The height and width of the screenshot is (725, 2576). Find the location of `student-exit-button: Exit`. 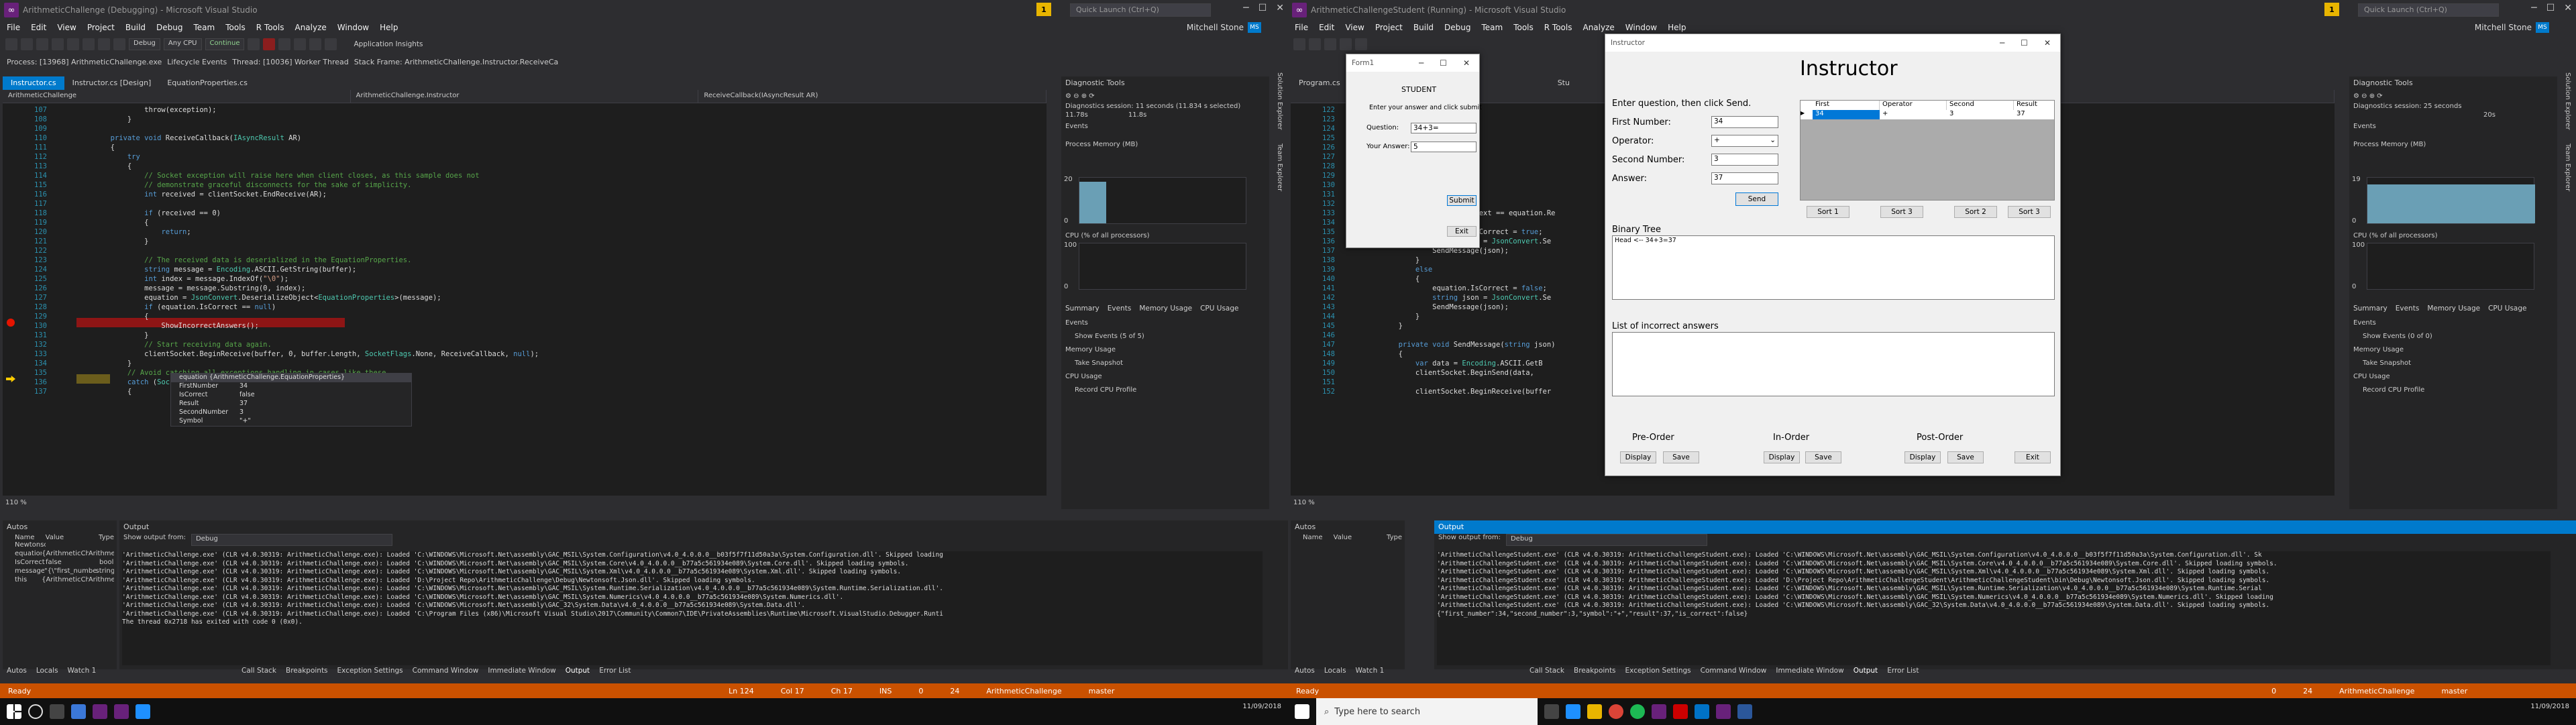

student-exit-button: Exit is located at coordinates (1462, 231).